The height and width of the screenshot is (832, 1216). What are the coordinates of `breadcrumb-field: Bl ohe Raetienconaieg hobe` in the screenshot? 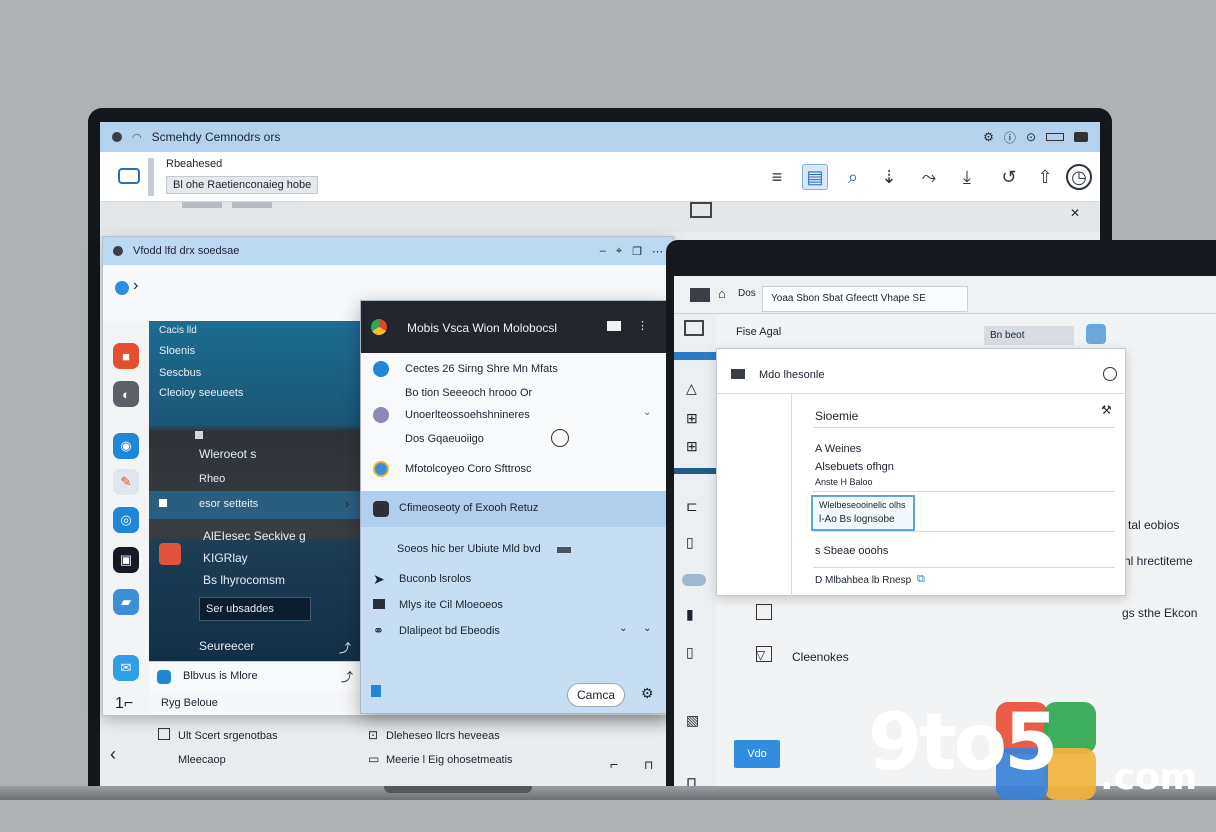 It's located at (242, 185).